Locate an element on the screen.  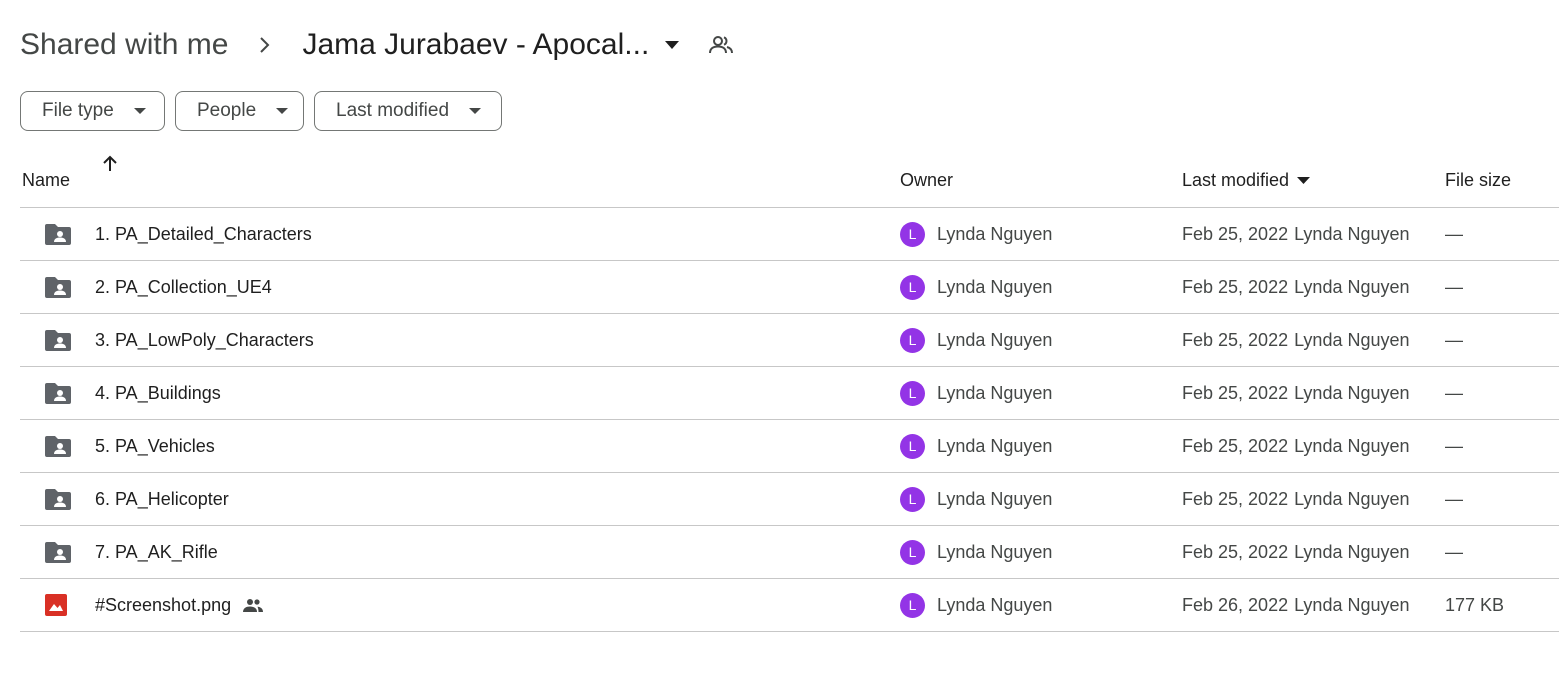
file-name-cell: 3. PA_LowPoly_Characters is located at coordinates (204, 340).